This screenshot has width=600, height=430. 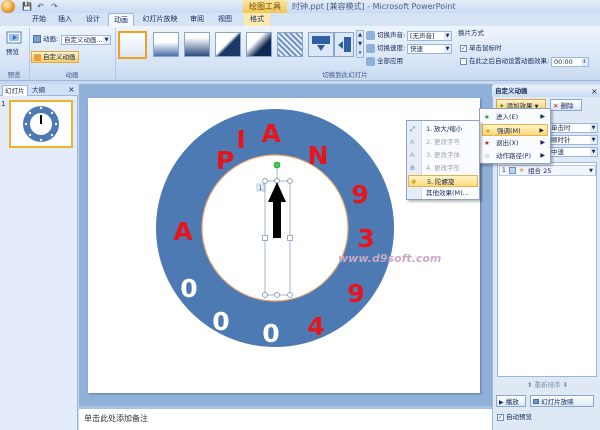 I want to click on transition-wipe-left-thumb, so click(x=344, y=44).